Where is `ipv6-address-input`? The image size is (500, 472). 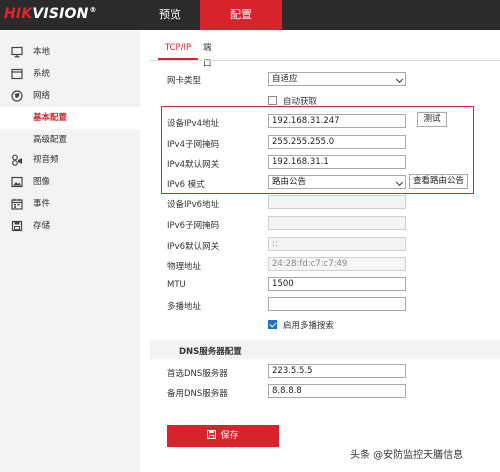
ipv6-address-input is located at coordinates (337, 202).